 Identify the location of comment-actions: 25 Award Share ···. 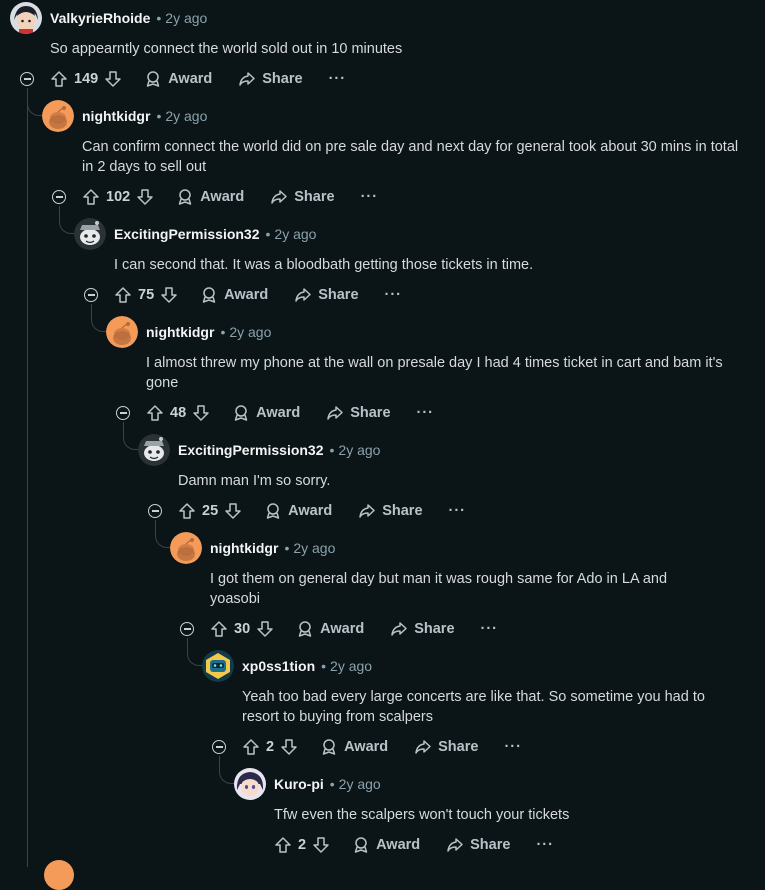
(322, 511).